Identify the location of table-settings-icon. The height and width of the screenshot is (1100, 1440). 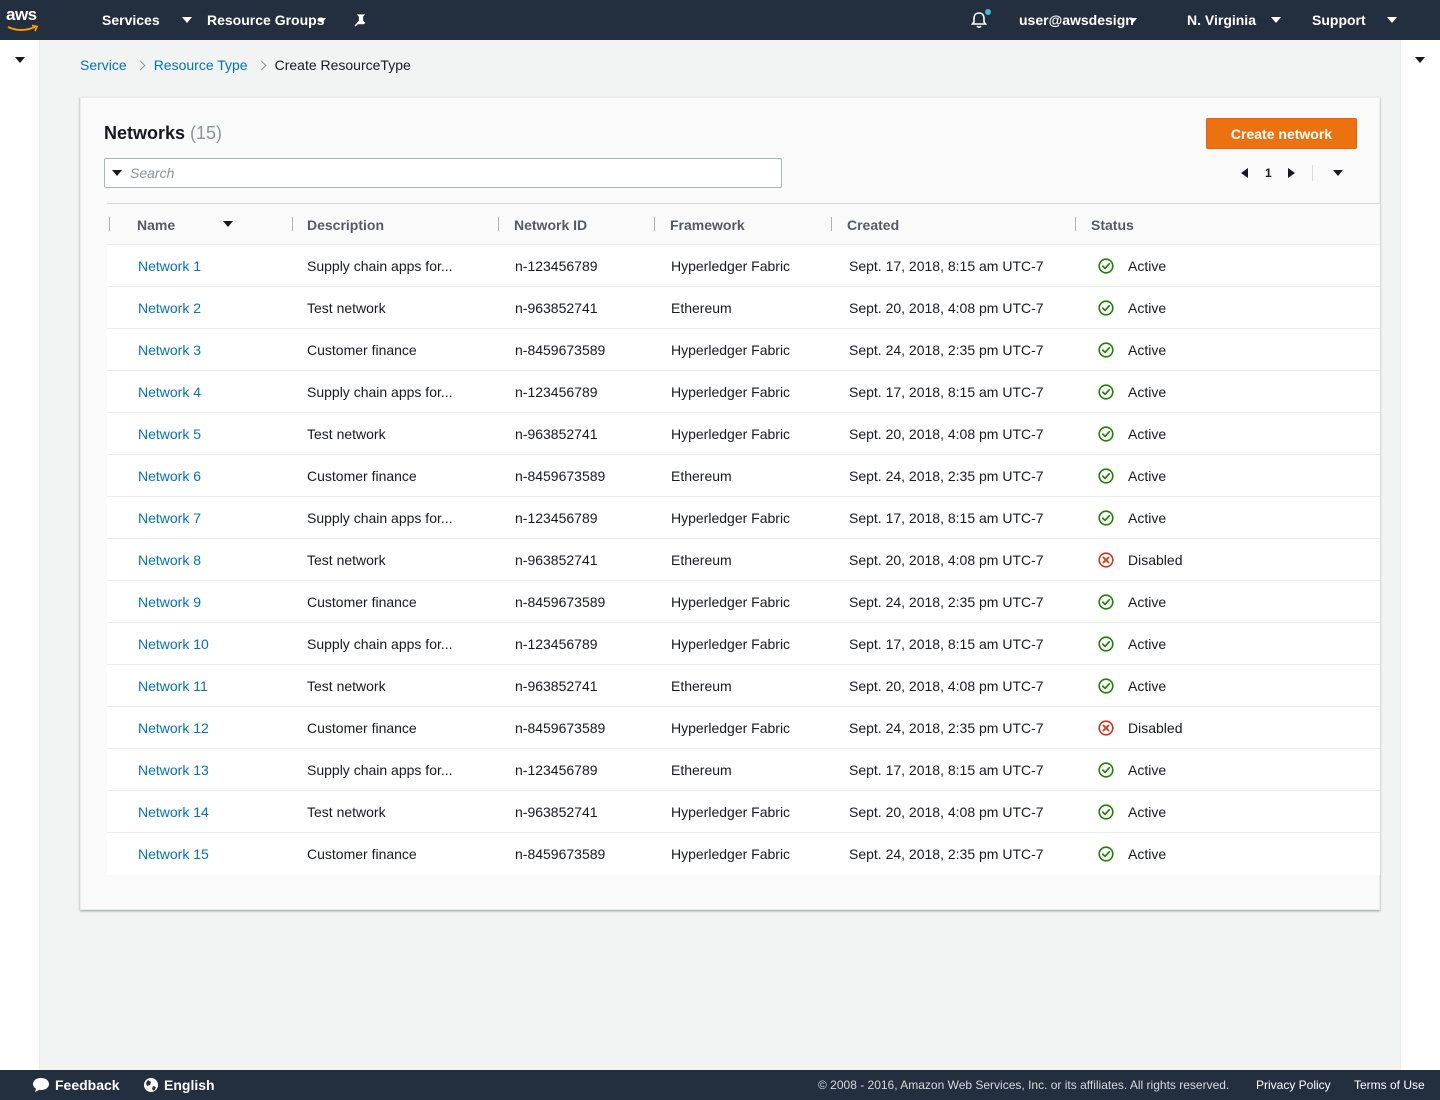
(1337, 173).